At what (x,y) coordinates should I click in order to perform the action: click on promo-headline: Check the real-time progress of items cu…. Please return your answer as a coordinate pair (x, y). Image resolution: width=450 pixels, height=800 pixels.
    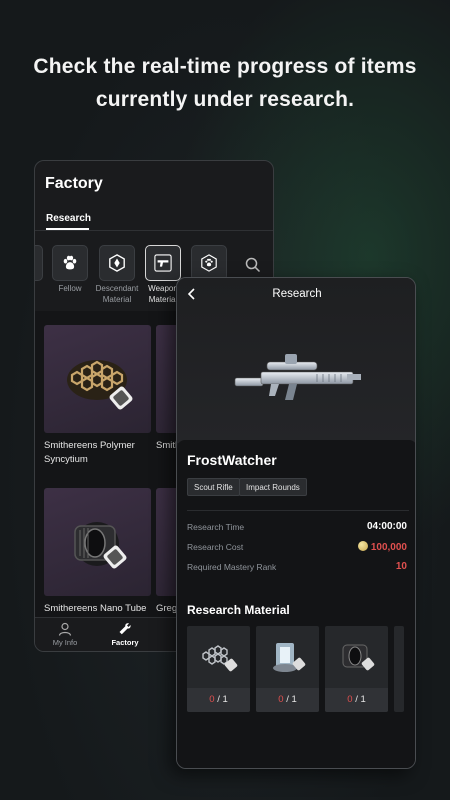
    Looking at the image, I should click on (225, 83).